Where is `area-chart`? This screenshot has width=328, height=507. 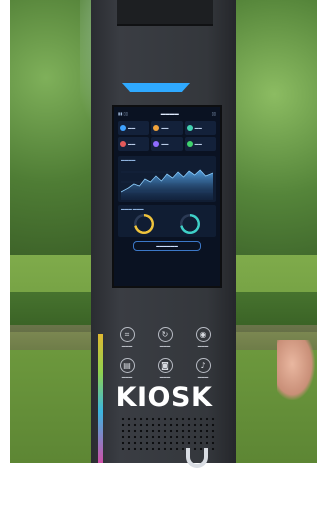 area-chart is located at coordinates (167, 184).